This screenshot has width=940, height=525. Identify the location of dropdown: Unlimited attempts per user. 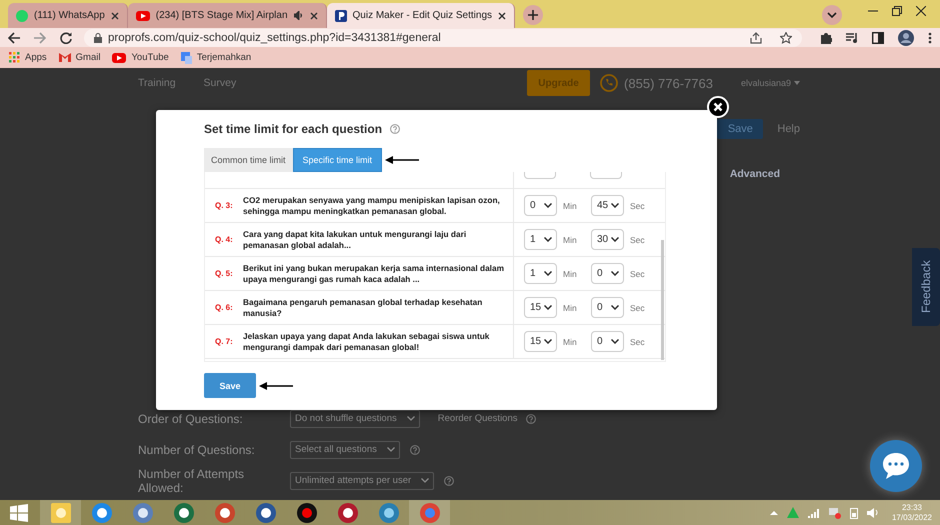
(362, 481).